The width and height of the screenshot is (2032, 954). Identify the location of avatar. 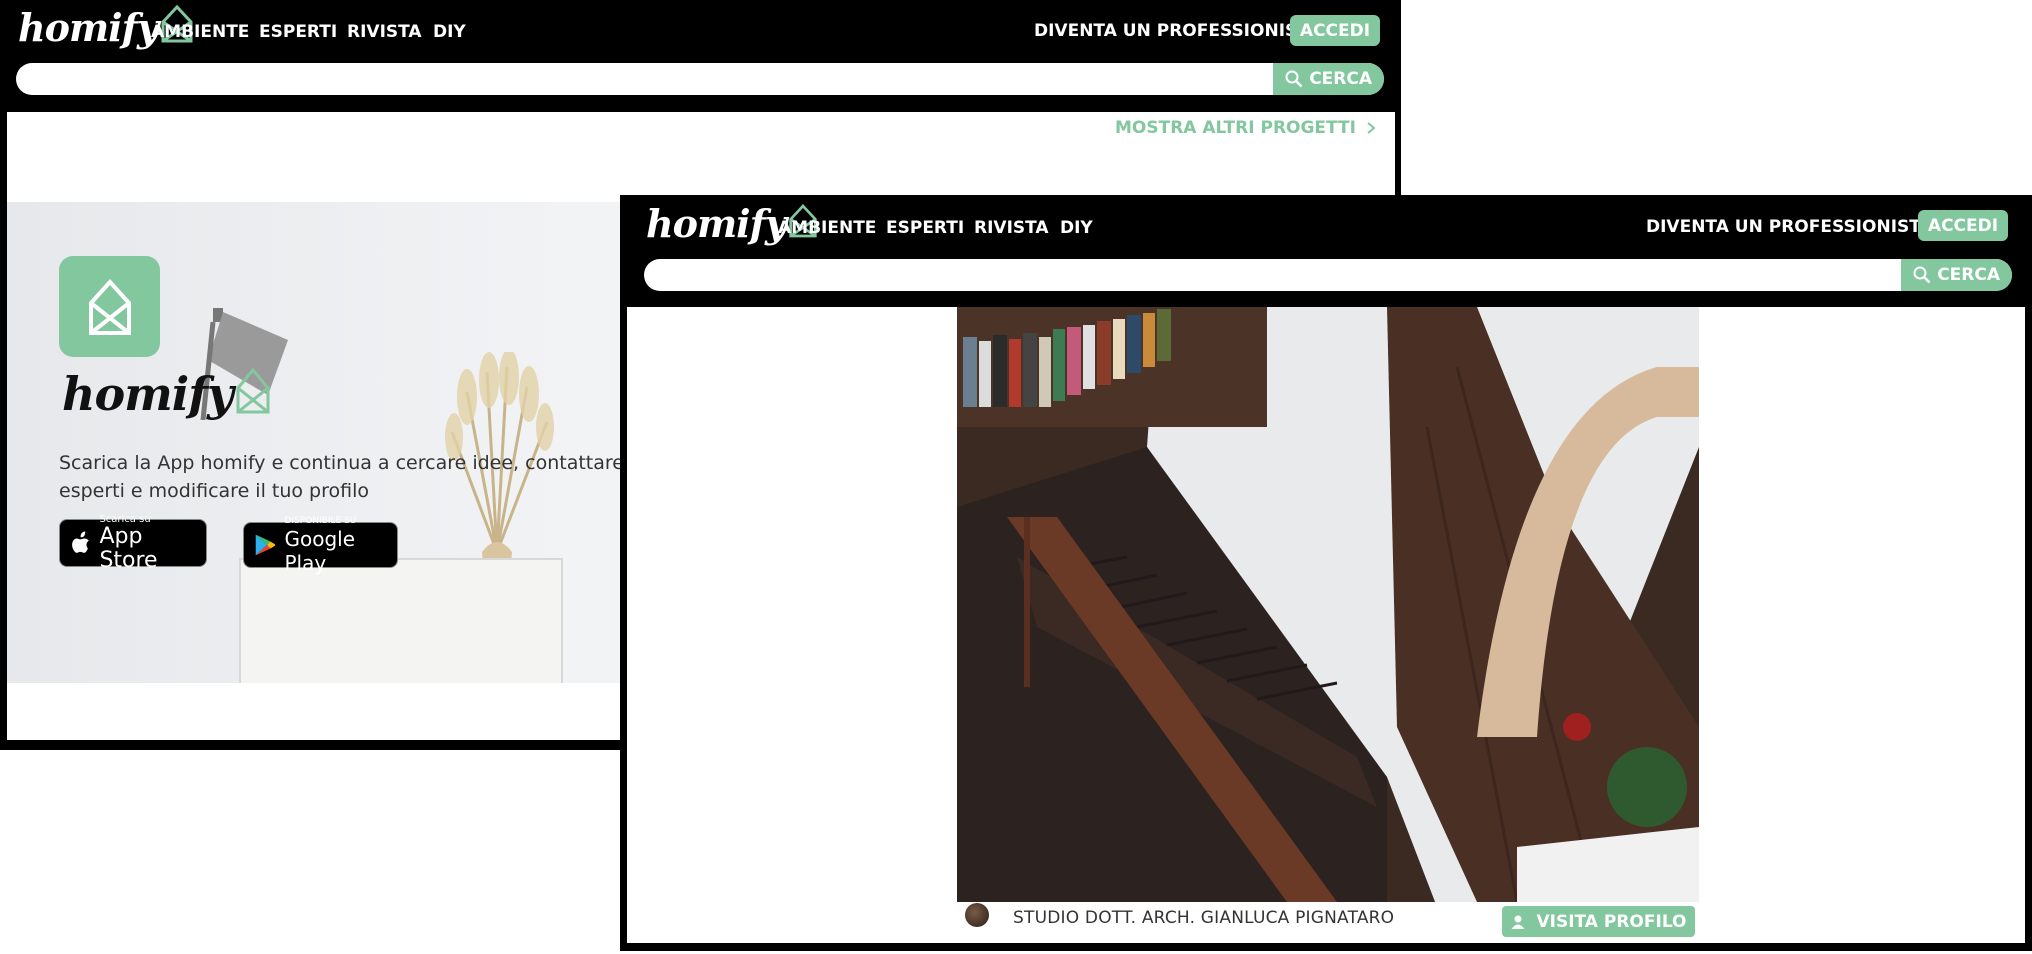
(977, 915).